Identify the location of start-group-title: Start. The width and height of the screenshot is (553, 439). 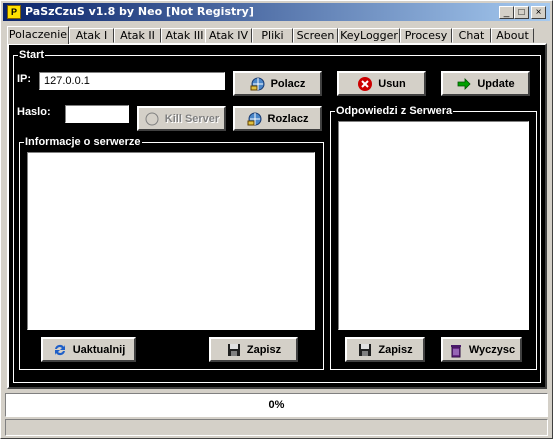
(32, 55).